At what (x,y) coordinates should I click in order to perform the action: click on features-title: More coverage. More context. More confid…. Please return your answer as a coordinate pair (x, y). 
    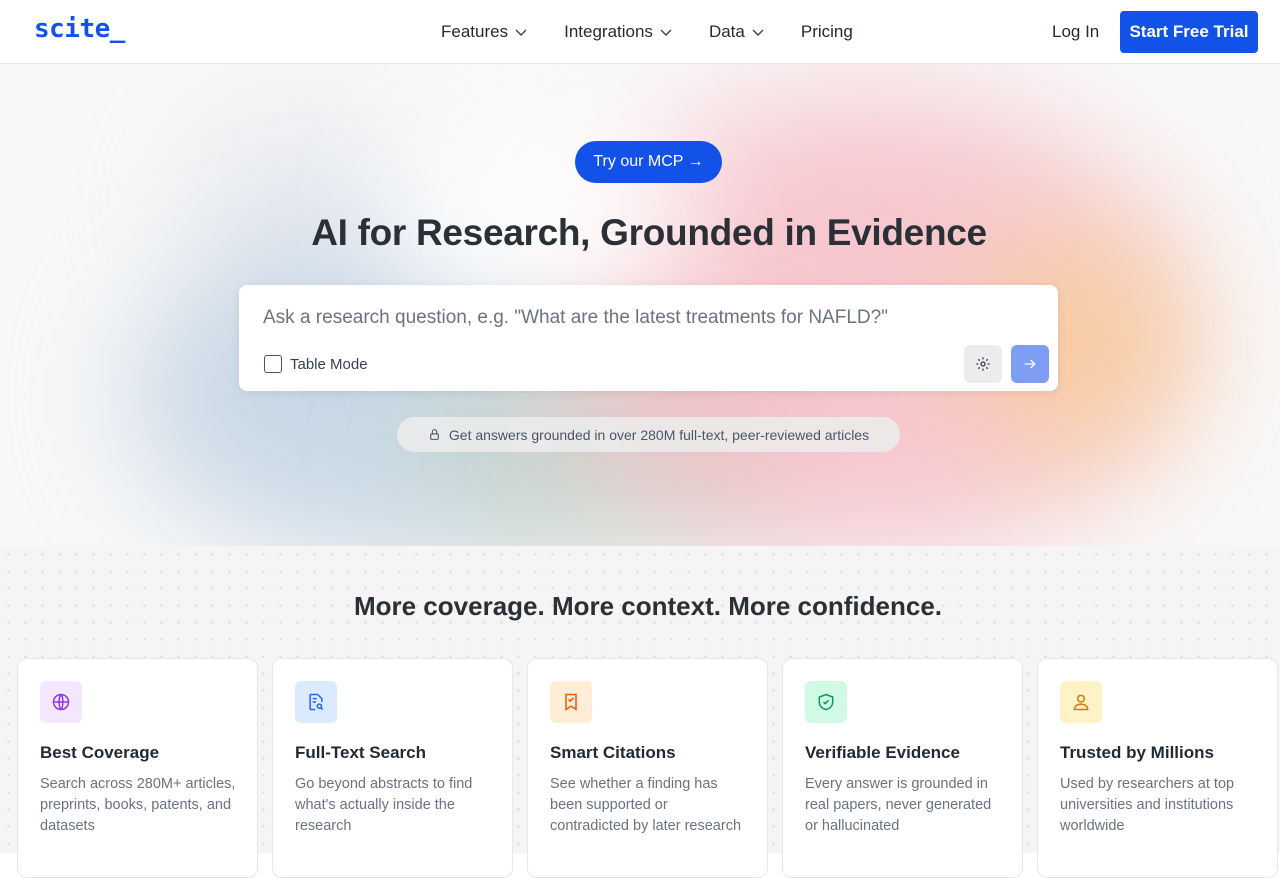
    Looking at the image, I should click on (648, 606).